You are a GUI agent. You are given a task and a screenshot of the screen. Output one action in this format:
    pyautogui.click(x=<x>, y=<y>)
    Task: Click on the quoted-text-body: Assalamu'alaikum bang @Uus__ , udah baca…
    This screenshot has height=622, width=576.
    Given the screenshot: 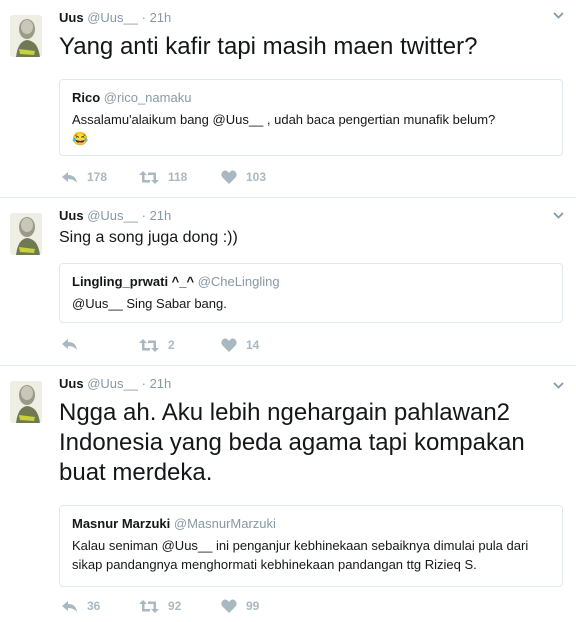 What is the action you would take?
    pyautogui.click(x=284, y=119)
    